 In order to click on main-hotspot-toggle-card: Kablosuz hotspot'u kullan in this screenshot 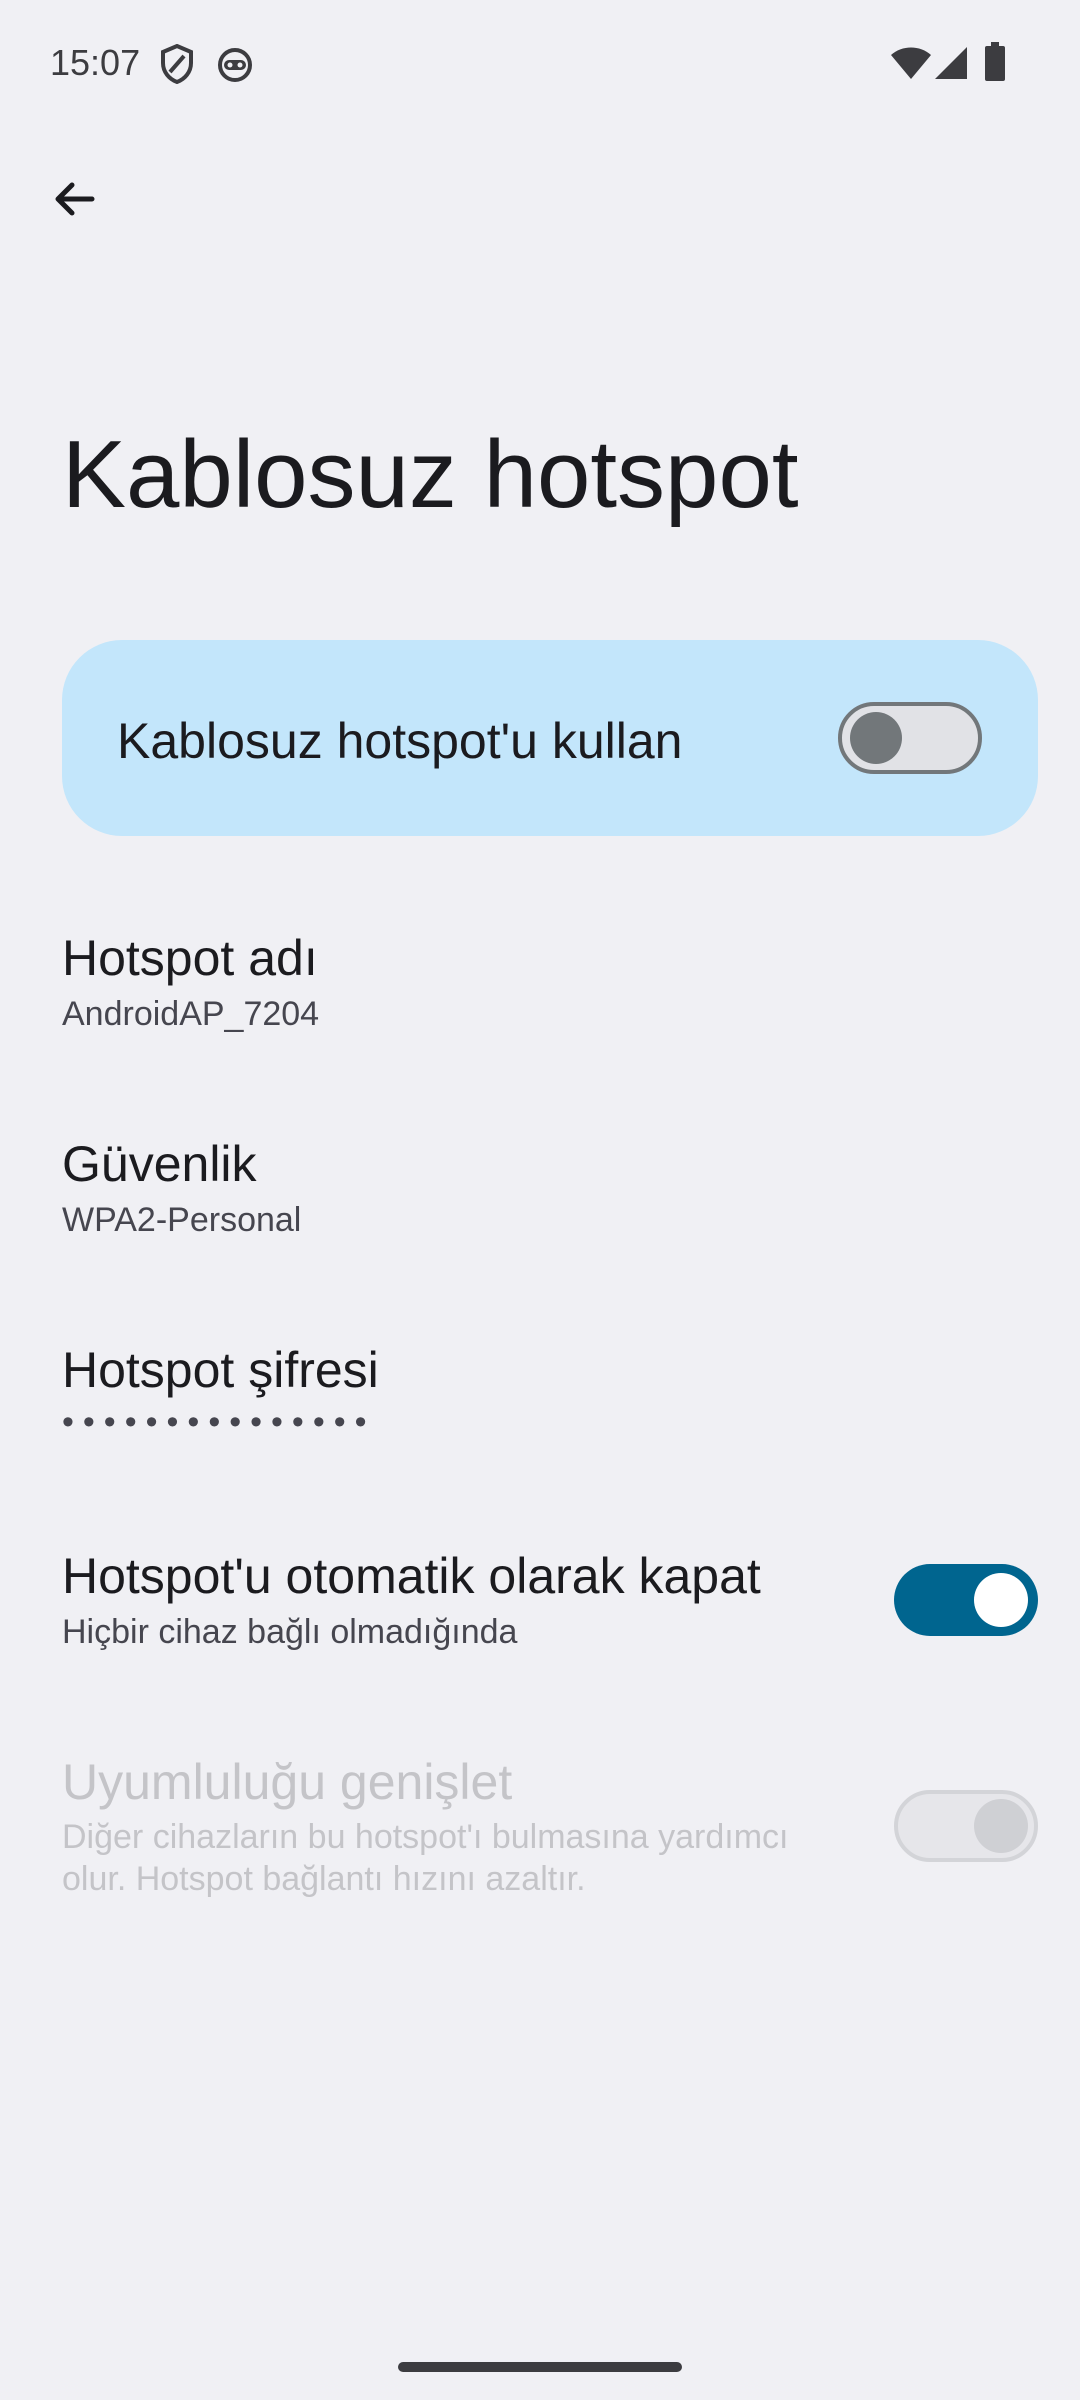, I will do `click(550, 738)`.